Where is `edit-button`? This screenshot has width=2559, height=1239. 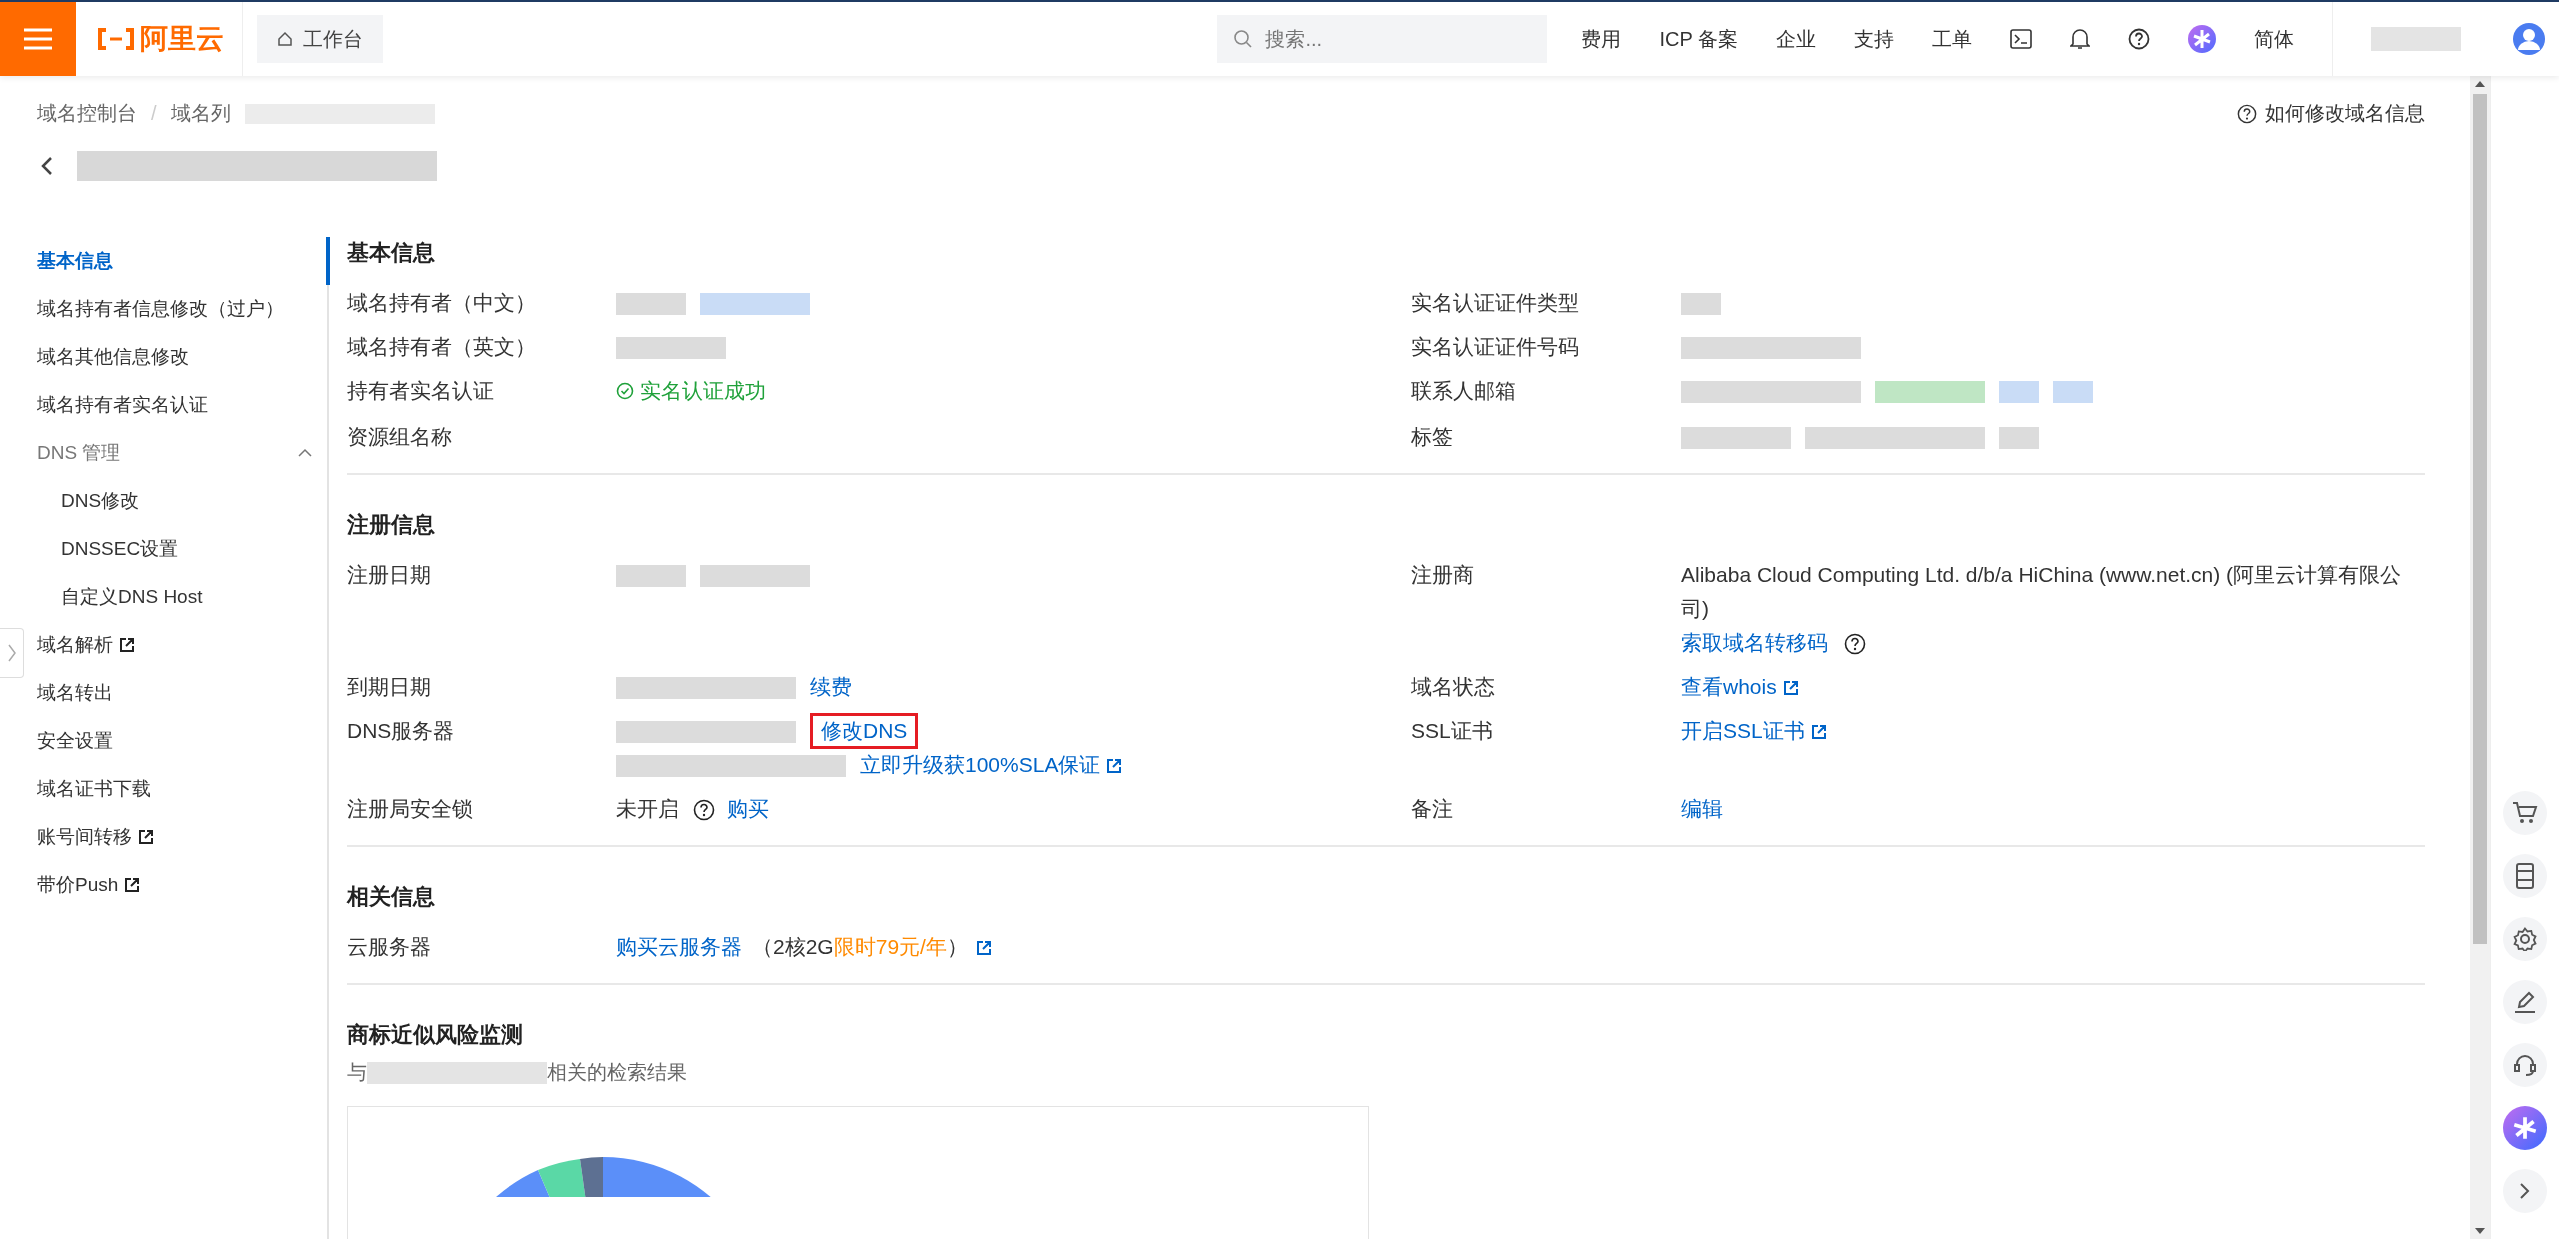 edit-button is located at coordinates (2525, 1002).